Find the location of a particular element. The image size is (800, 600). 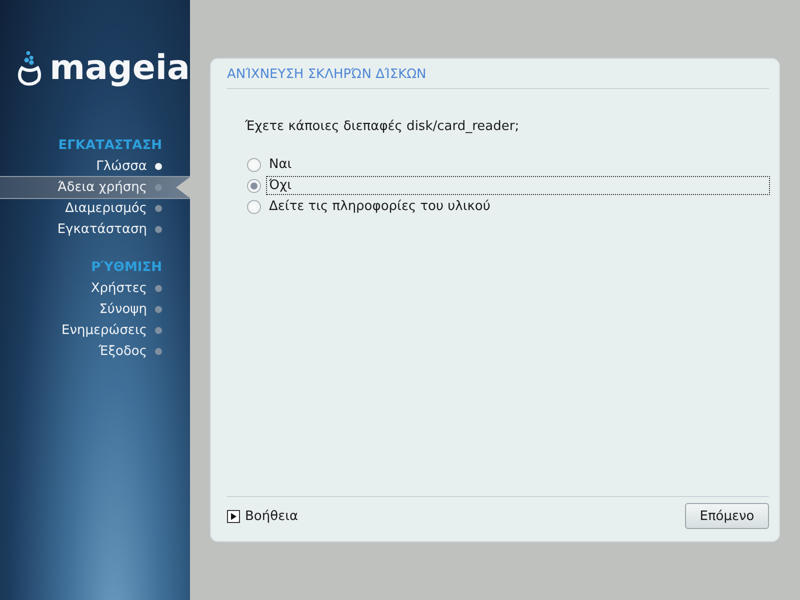

step-item: Χρήστες is located at coordinates (95, 288).